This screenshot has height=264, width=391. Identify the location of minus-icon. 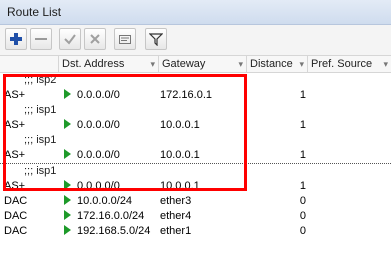
(41, 39).